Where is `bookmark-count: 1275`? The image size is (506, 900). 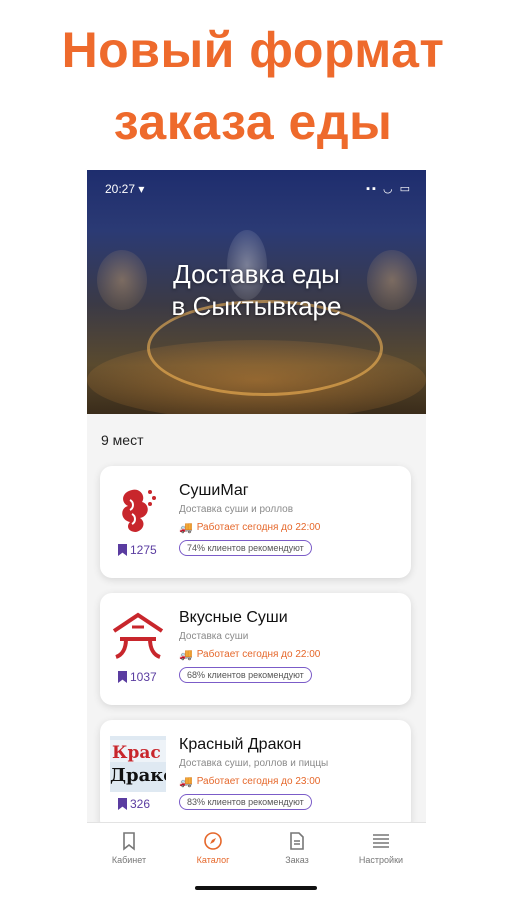
bookmark-count: 1275 is located at coordinates (137, 550).